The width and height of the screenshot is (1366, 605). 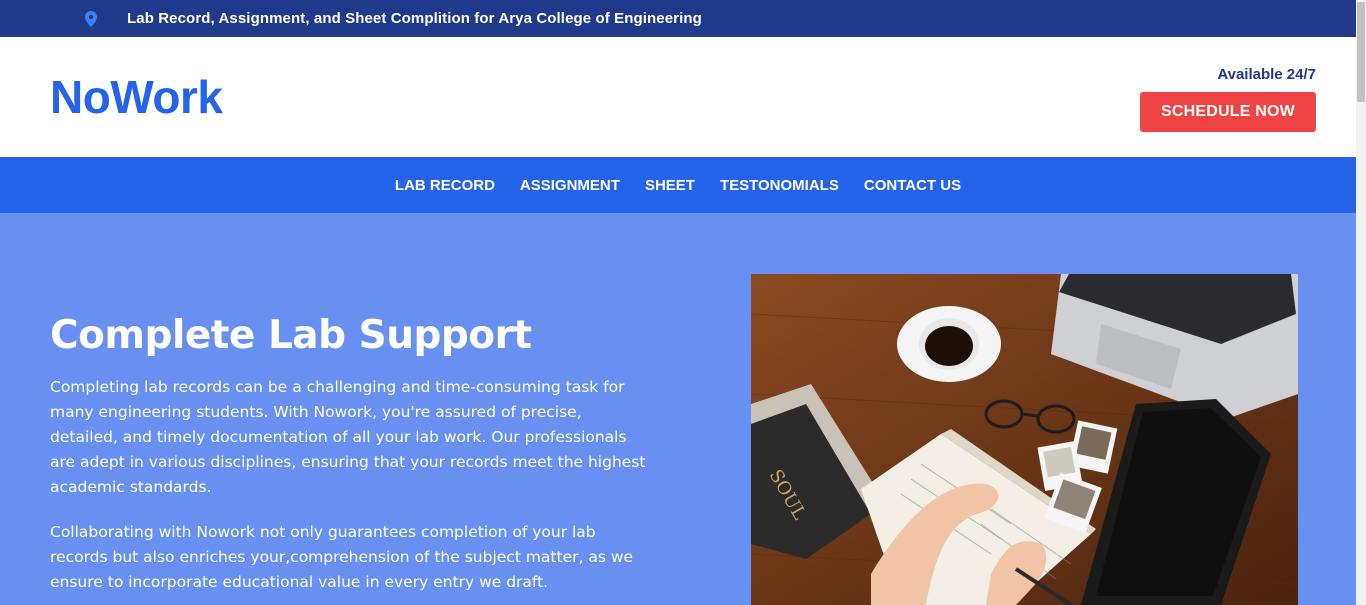 I want to click on hero-title: Complete Lab Support, so click(x=291, y=335).